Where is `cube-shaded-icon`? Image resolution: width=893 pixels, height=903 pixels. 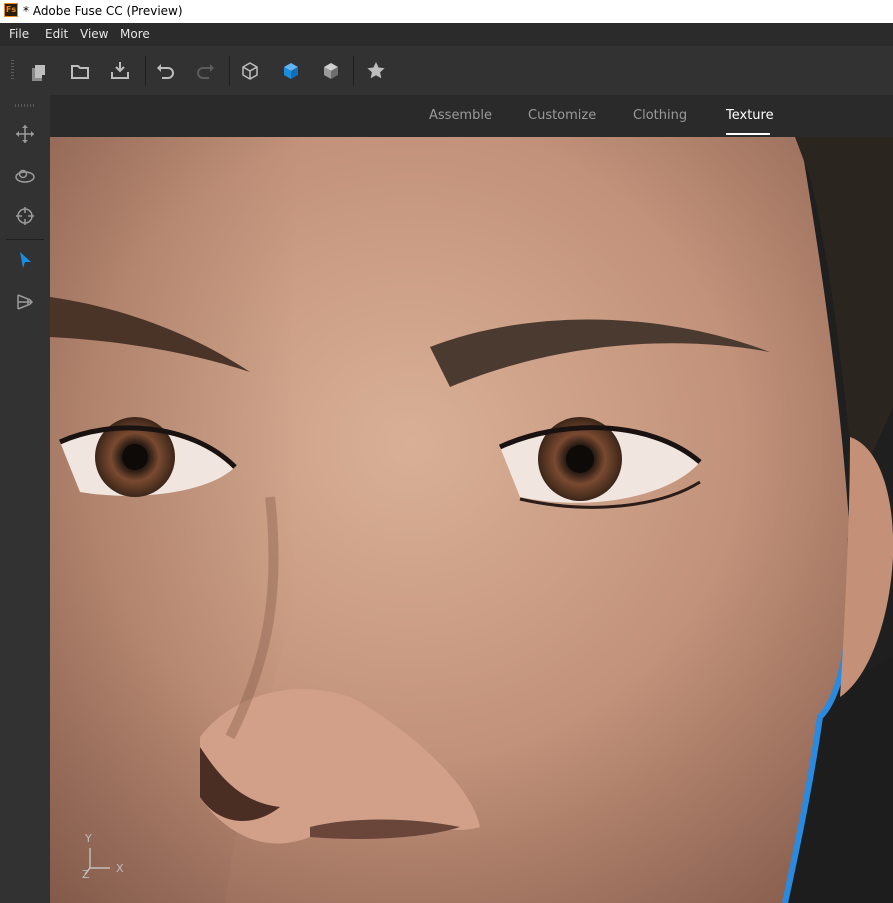
cube-shaded-icon is located at coordinates (331, 71).